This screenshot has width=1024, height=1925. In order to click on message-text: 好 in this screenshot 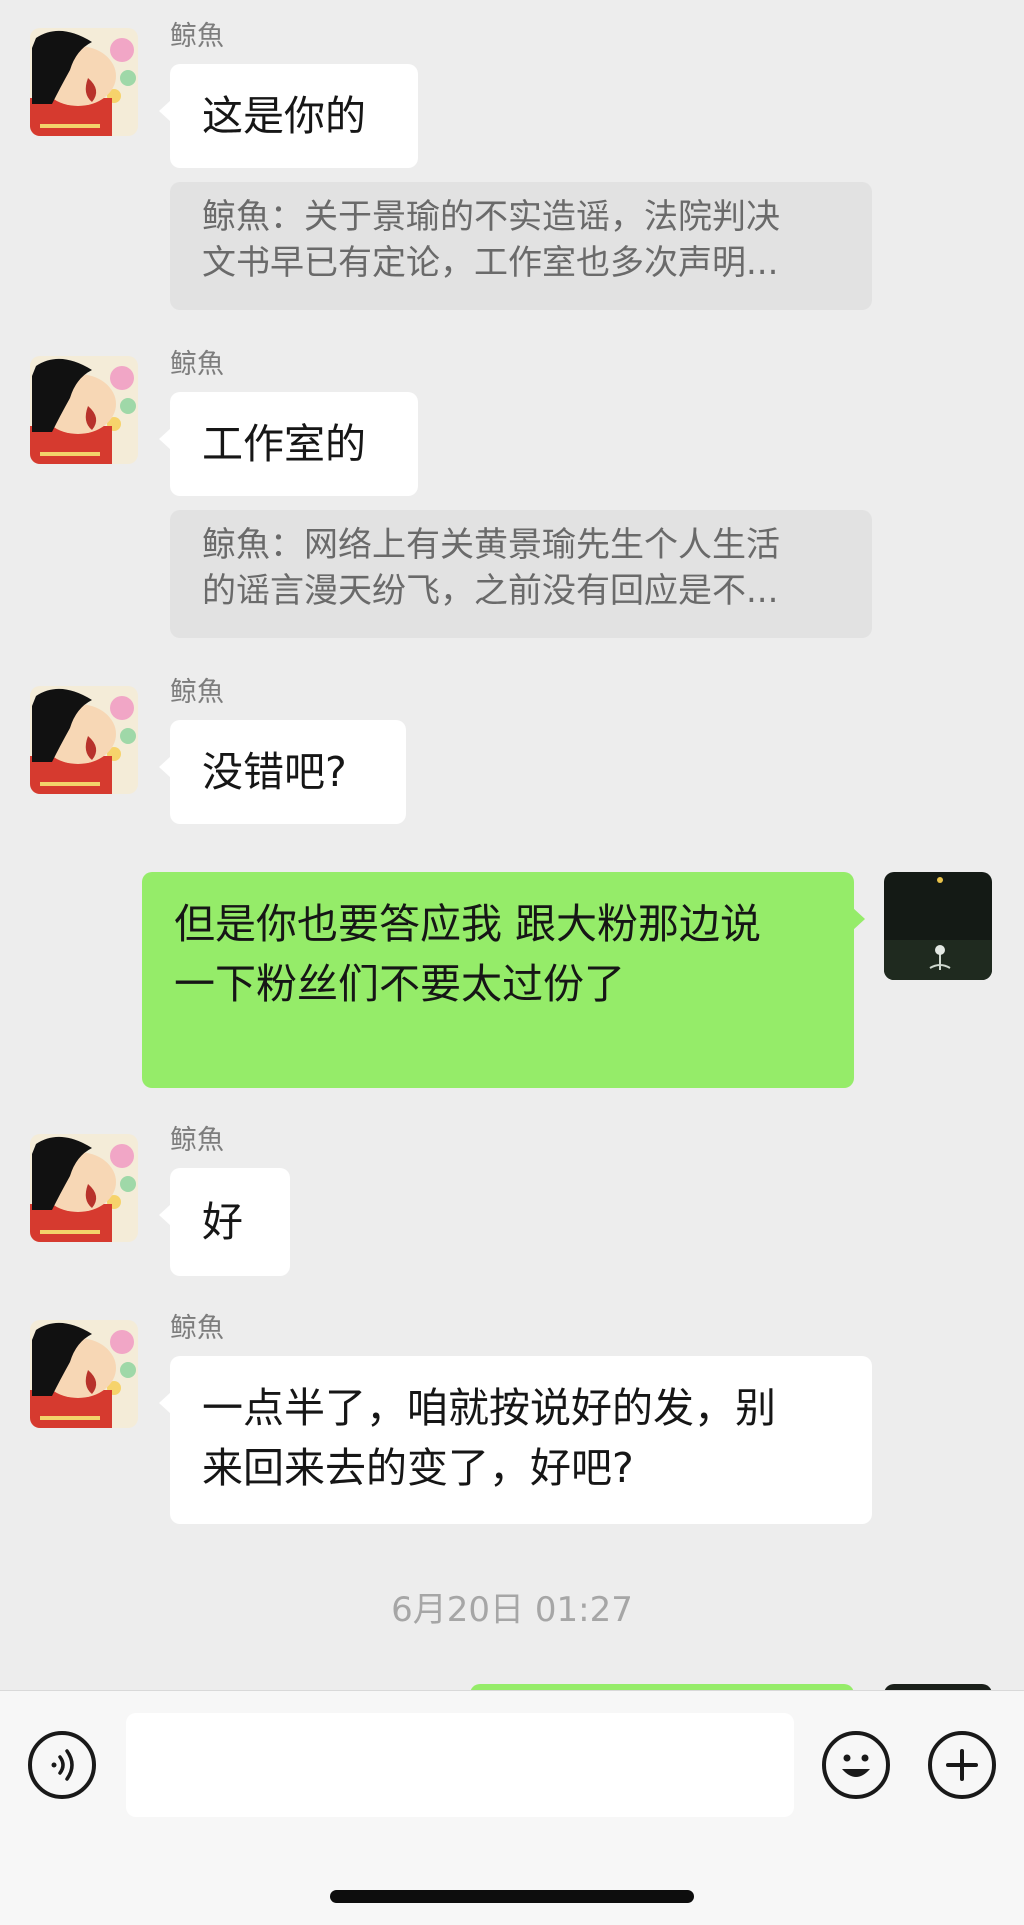, I will do `click(222, 1222)`.